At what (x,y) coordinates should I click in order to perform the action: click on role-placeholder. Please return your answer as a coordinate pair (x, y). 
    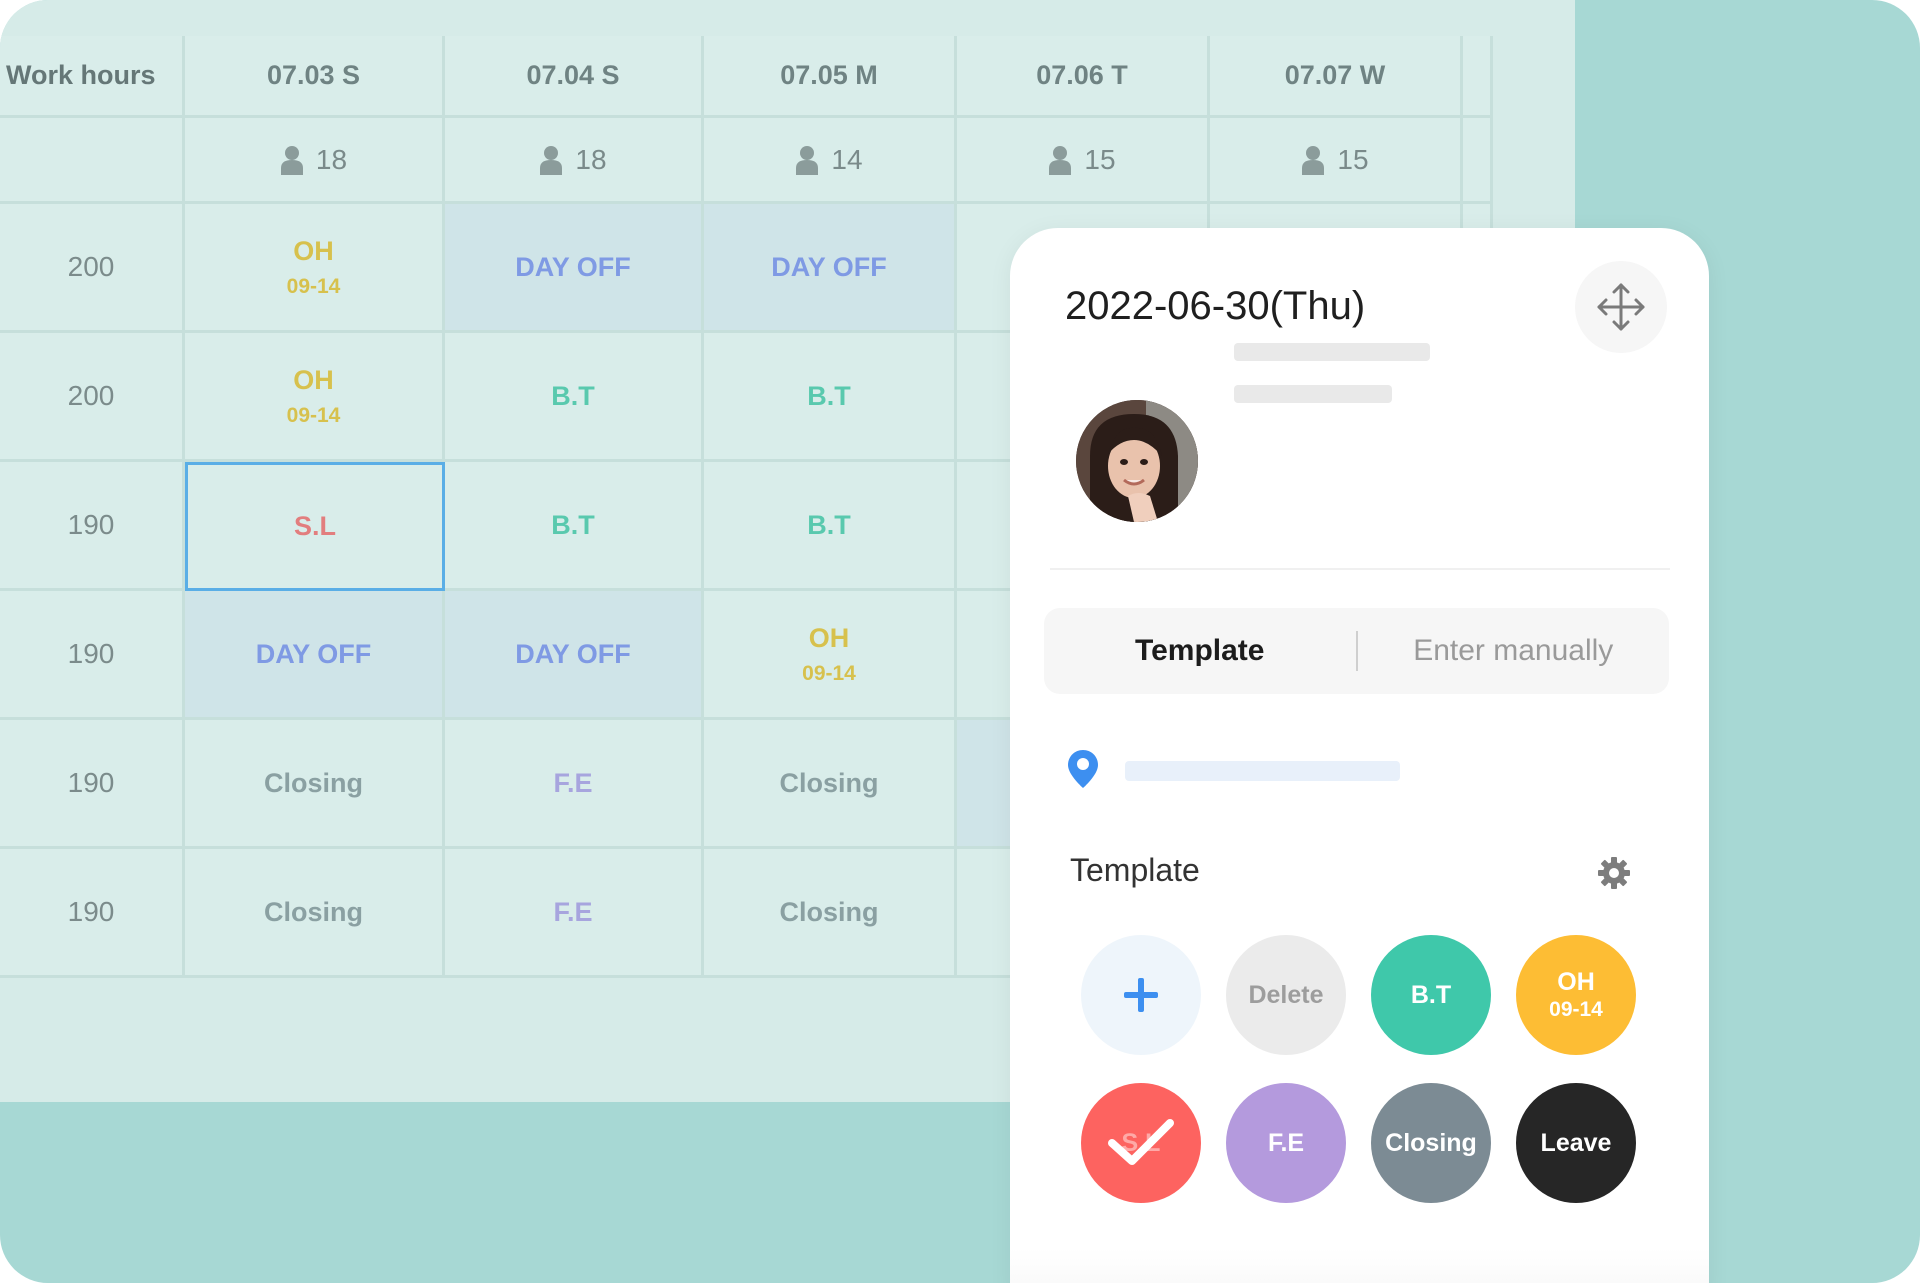
    Looking at the image, I should click on (1313, 394).